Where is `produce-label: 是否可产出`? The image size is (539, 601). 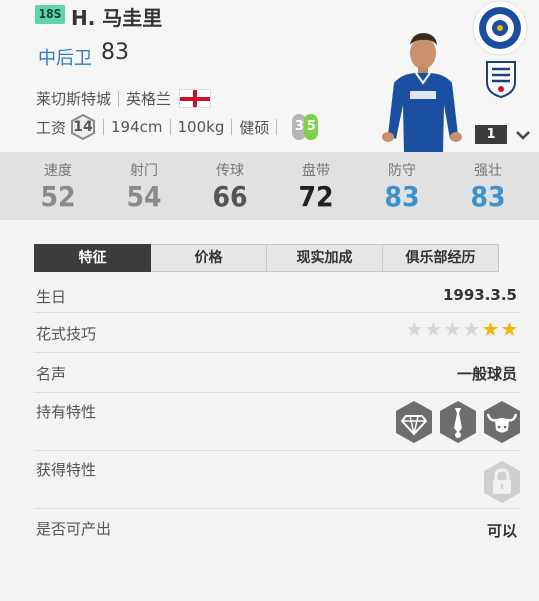 produce-label: 是否可产出 is located at coordinates (74, 529).